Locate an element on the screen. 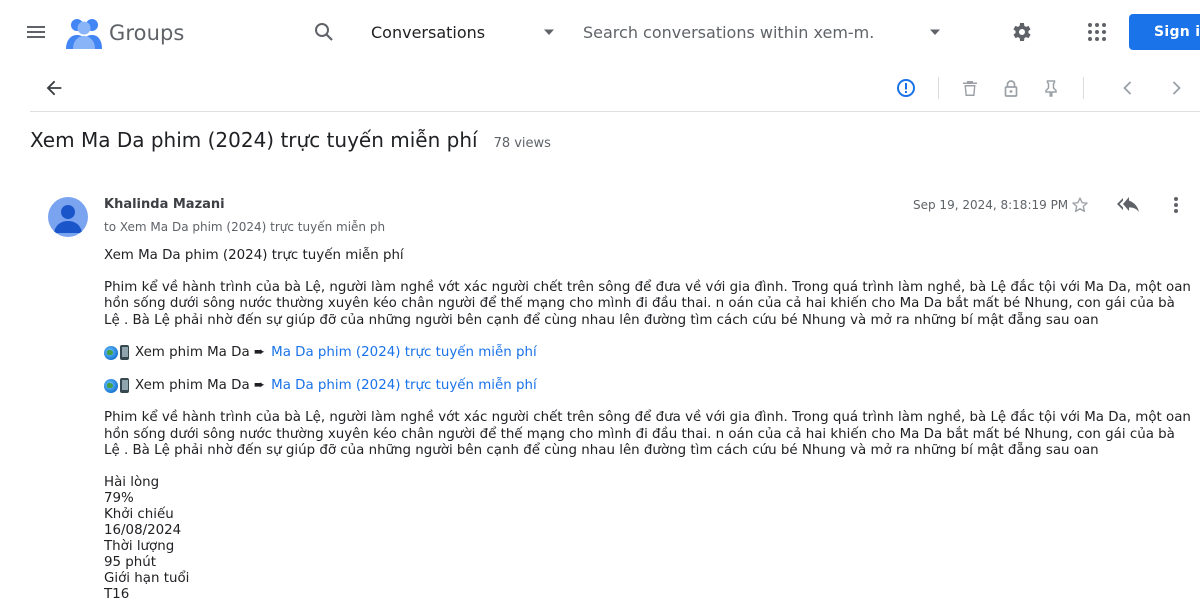 The height and width of the screenshot is (600, 1200). avatar is located at coordinates (68, 217).